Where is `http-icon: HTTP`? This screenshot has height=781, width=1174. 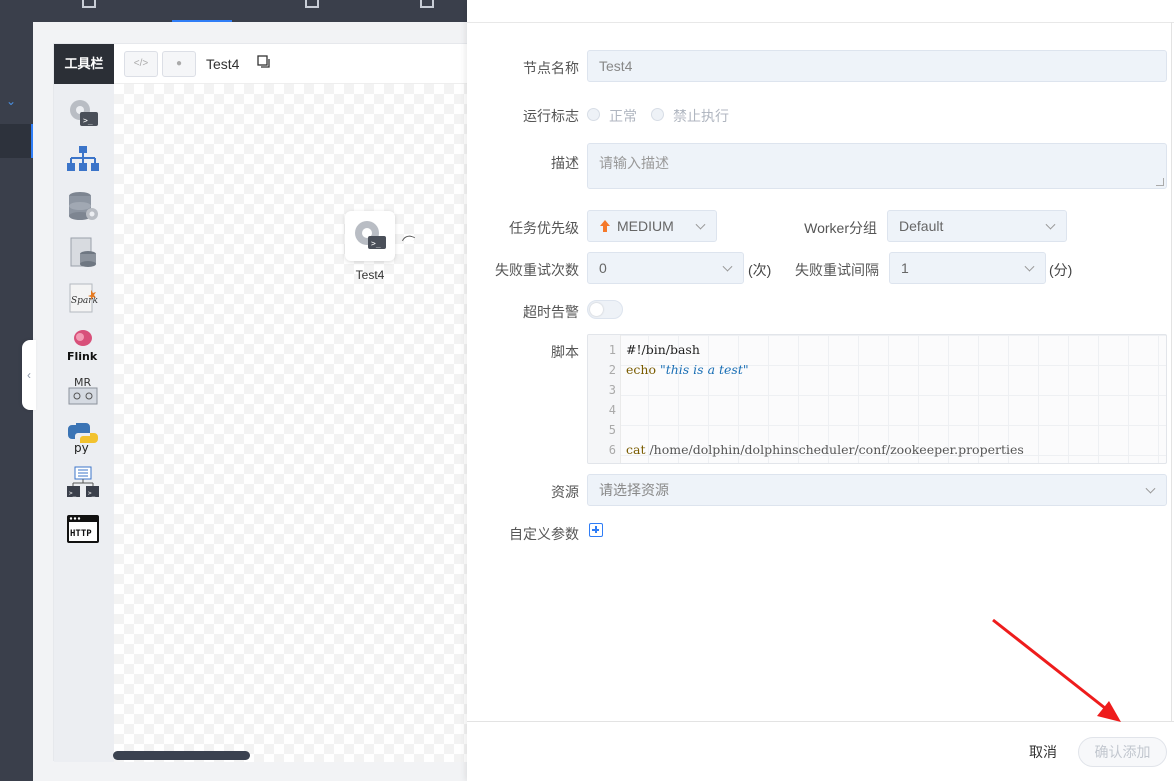 http-icon: HTTP is located at coordinates (83, 529).